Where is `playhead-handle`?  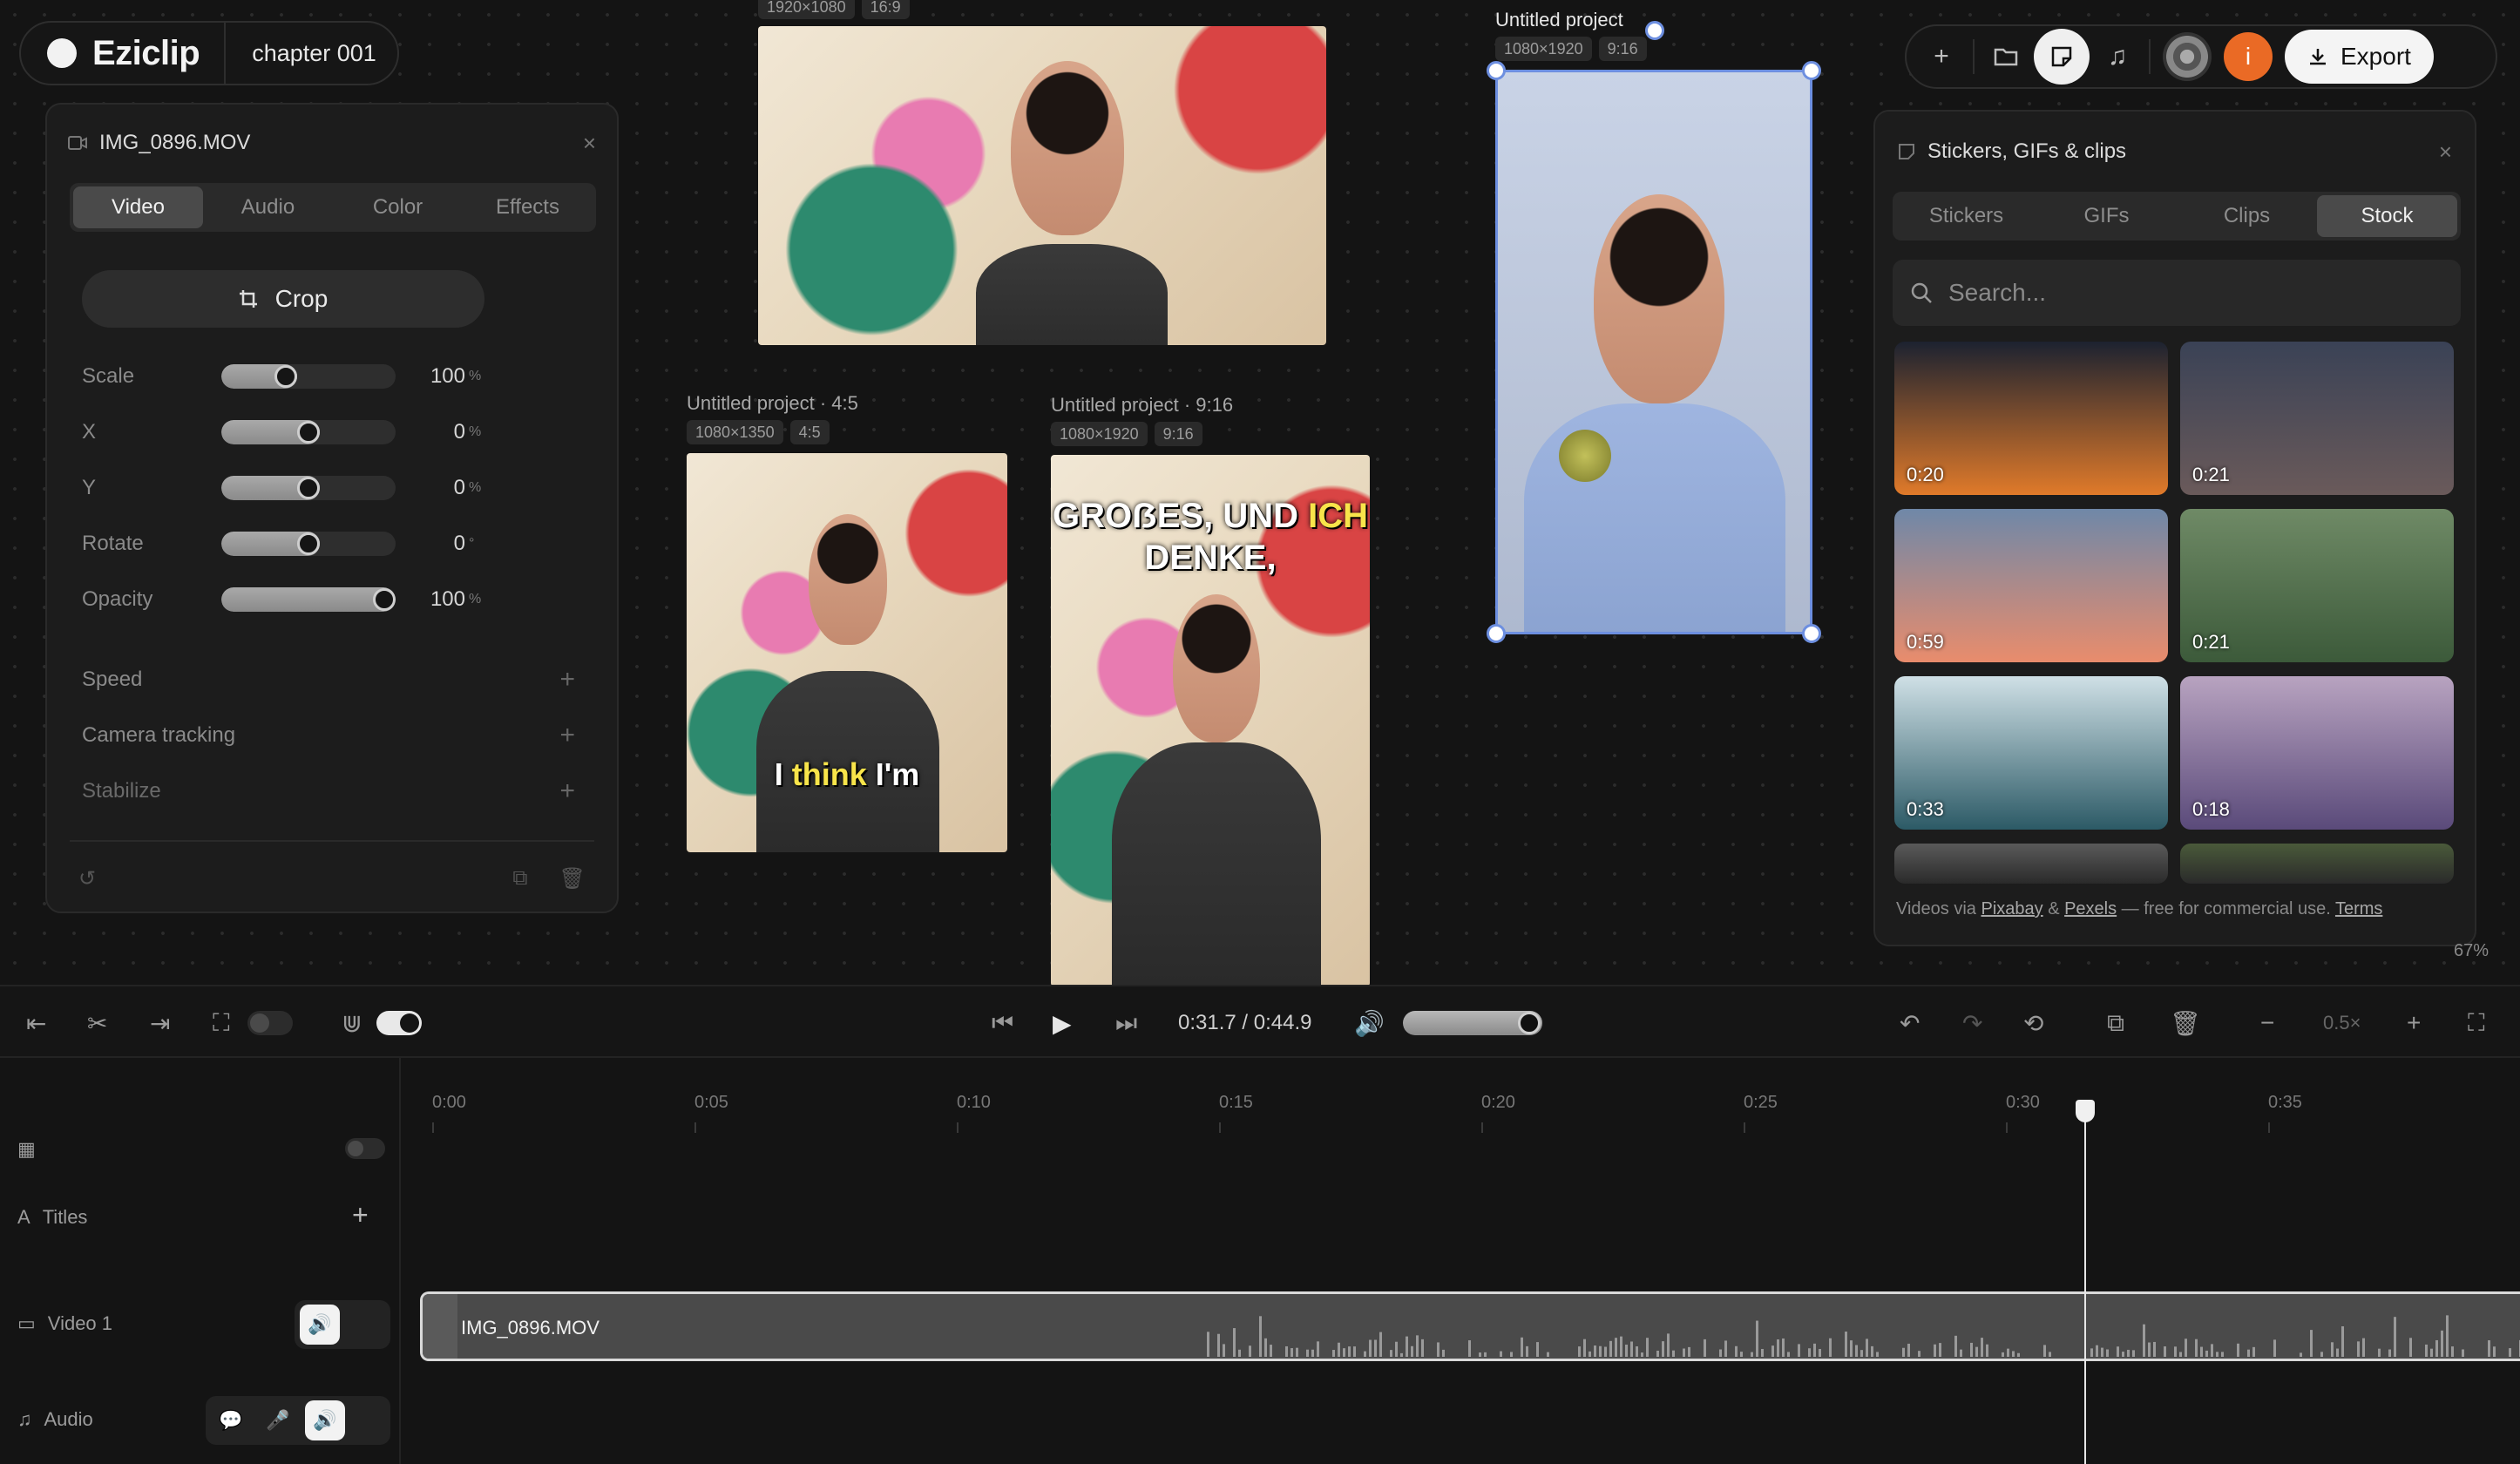
playhead-handle is located at coordinates (2085, 1111).